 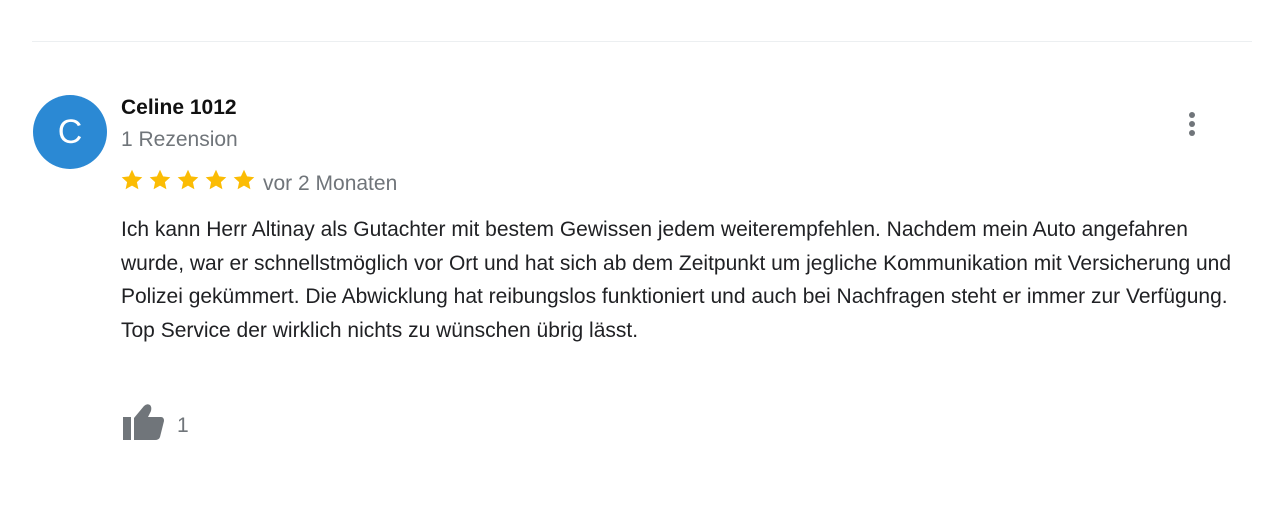 I want to click on like-button, so click(x=143, y=422).